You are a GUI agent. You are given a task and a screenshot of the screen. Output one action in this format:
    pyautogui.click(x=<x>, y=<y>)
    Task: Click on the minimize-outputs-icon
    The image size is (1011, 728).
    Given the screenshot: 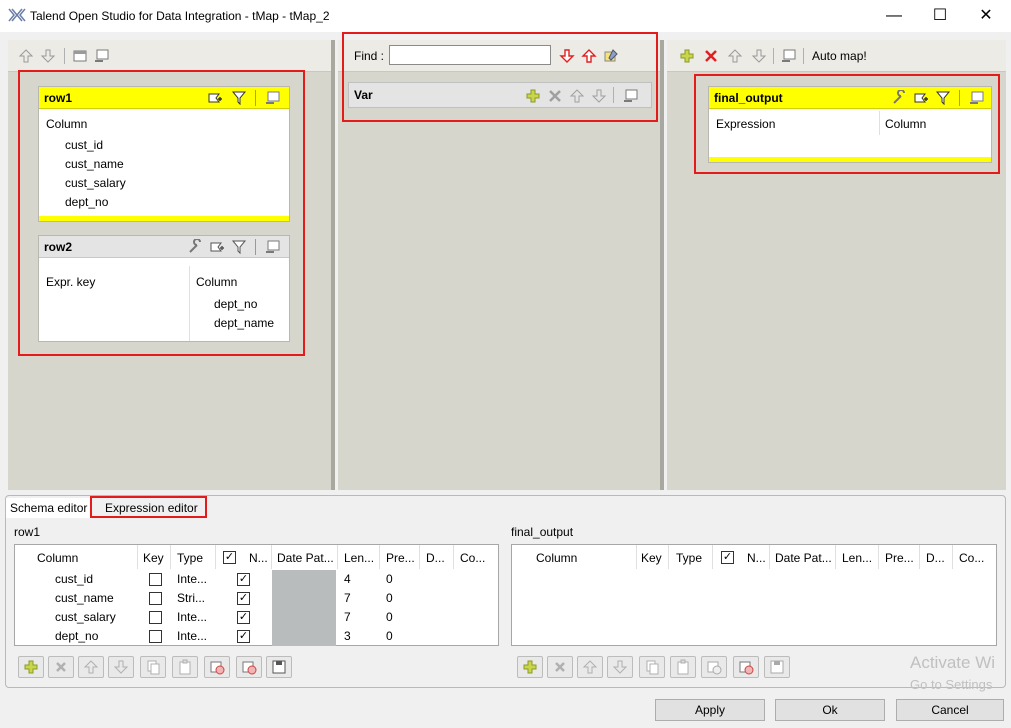 What is the action you would take?
    pyautogui.click(x=789, y=56)
    